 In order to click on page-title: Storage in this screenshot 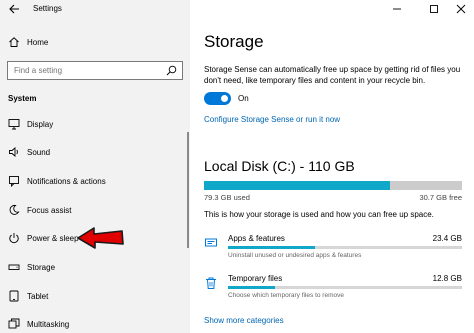, I will do `click(234, 41)`.